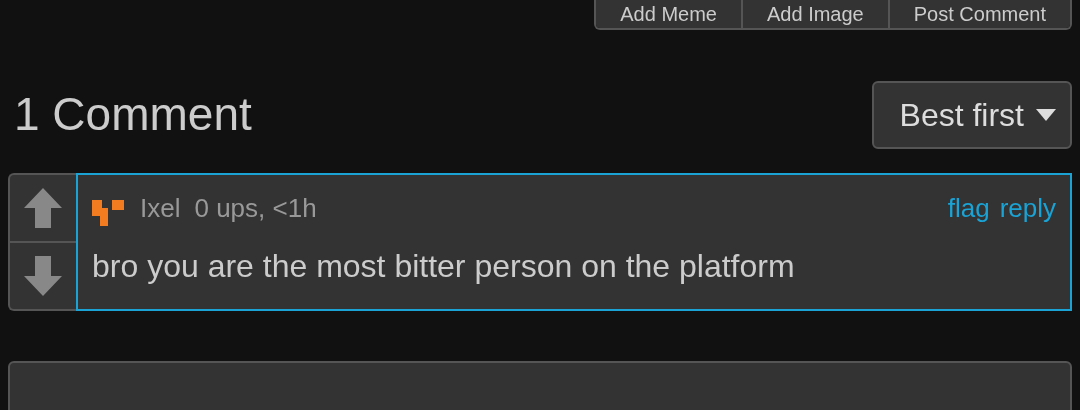 The width and height of the screenshot is (1080, 410). What do you see at coordinates (43, 276) in the screenshot?
I see `downvote-arrow-icon` at bounding box center [43, 276].